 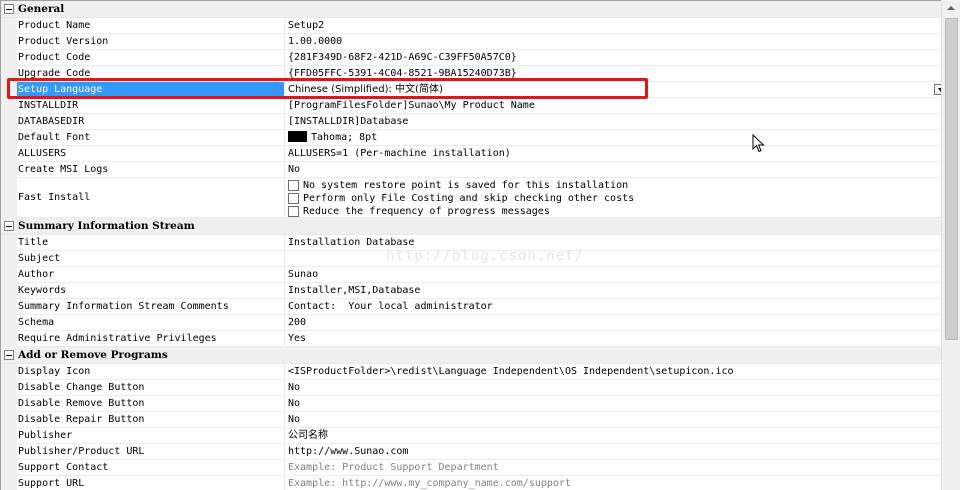 What do you see at coordinates (151, 42) in the screenshot?
I see `property-name: Product Version` at bounding box center [151, 42].